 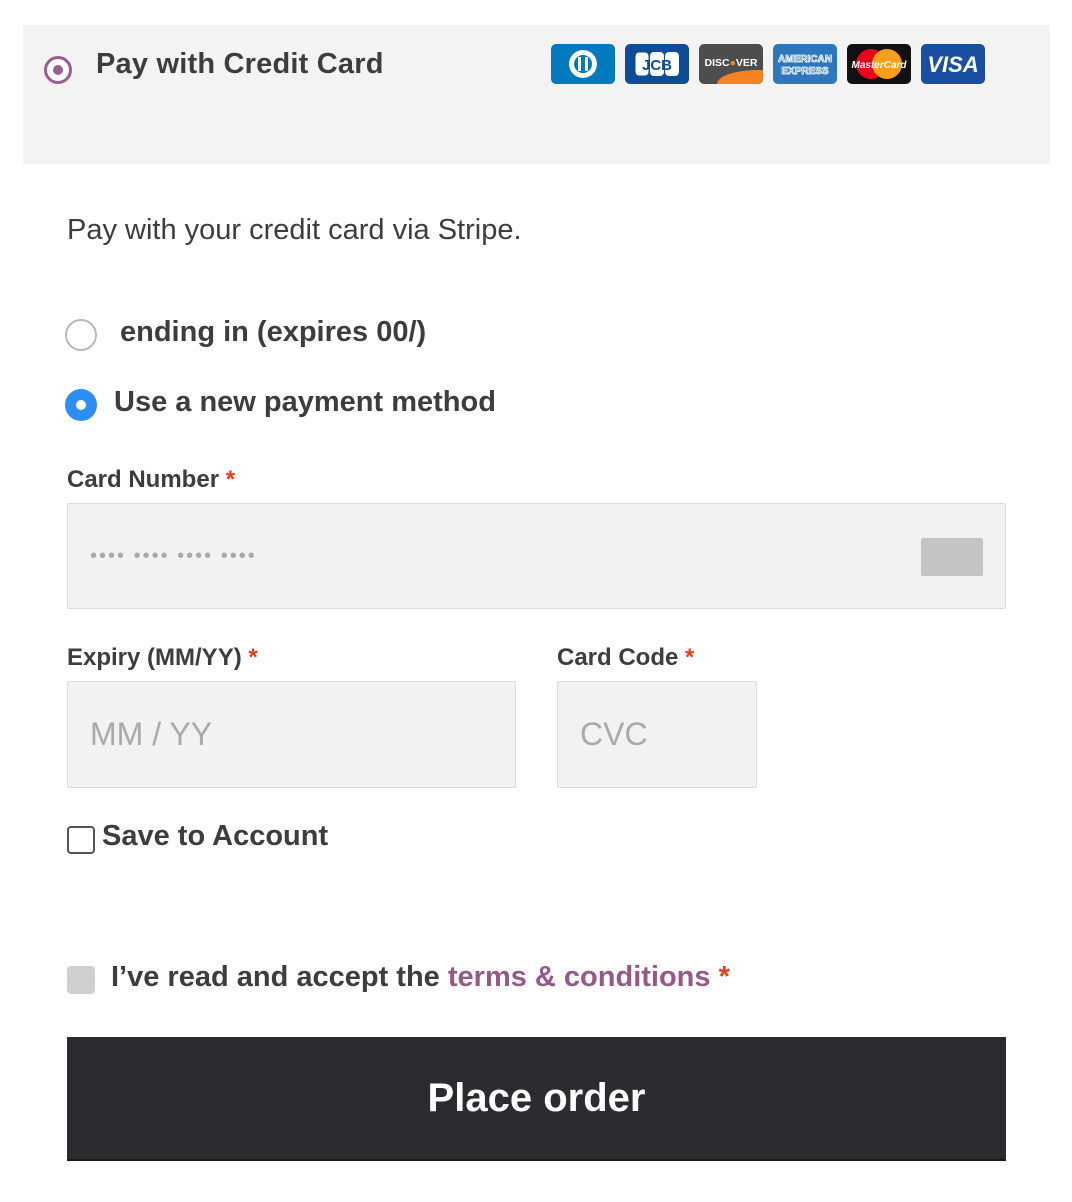 I want to click on terms-link: terms & conditions, so click(x=579, y=977).